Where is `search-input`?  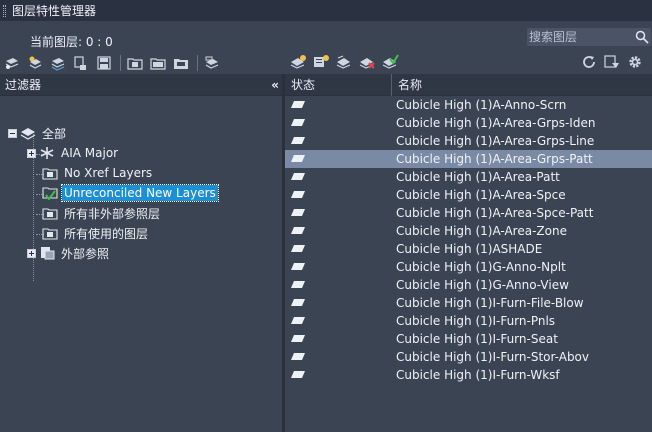
search-input is located at coordinates (579, 37).